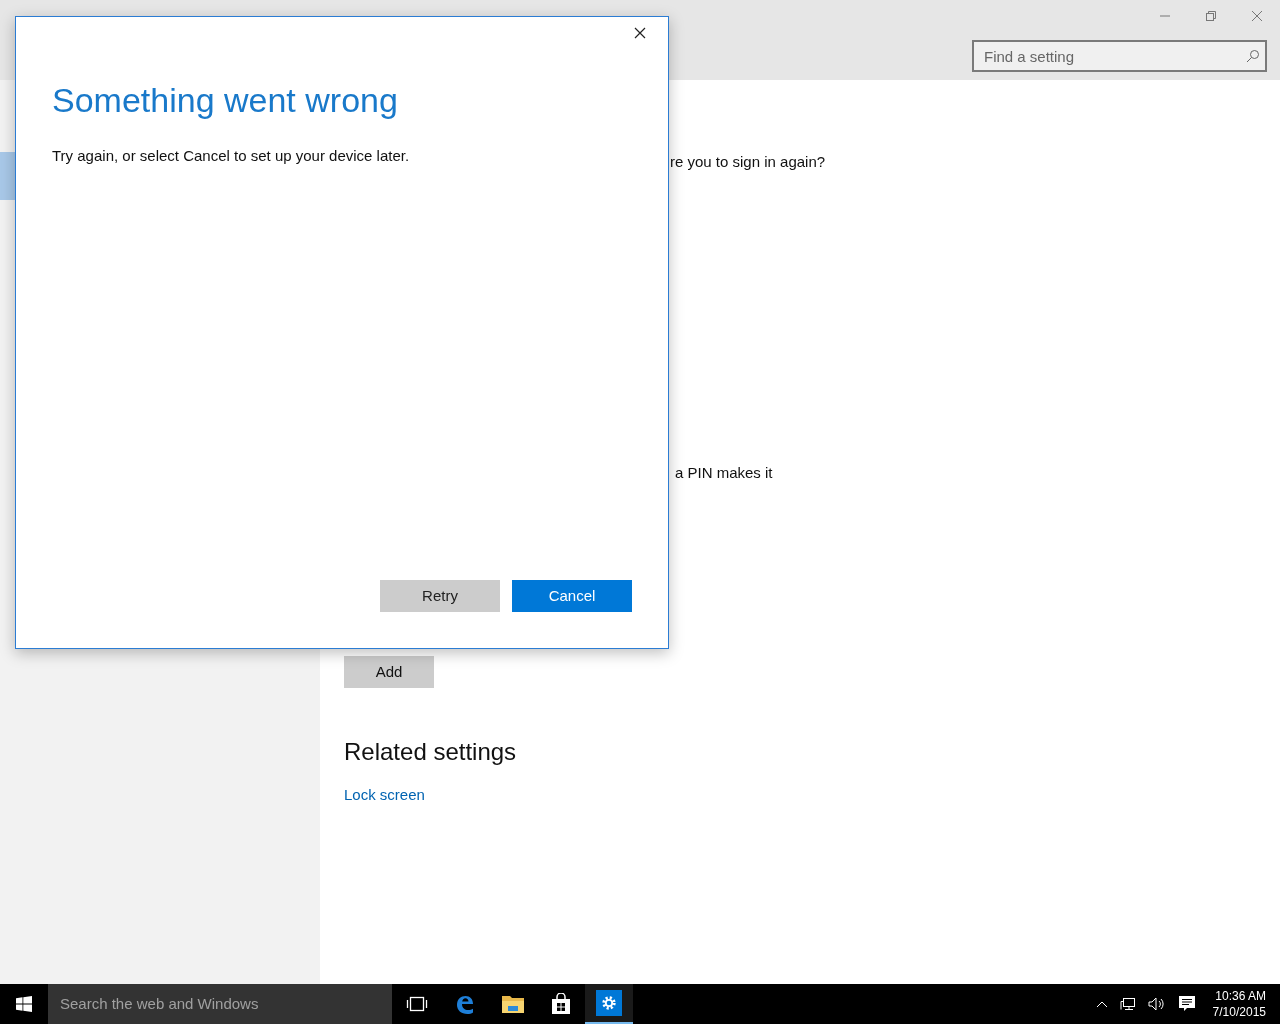 The image size is (1280, 1024). I want to click on add-button: Add, so click(389, 672).